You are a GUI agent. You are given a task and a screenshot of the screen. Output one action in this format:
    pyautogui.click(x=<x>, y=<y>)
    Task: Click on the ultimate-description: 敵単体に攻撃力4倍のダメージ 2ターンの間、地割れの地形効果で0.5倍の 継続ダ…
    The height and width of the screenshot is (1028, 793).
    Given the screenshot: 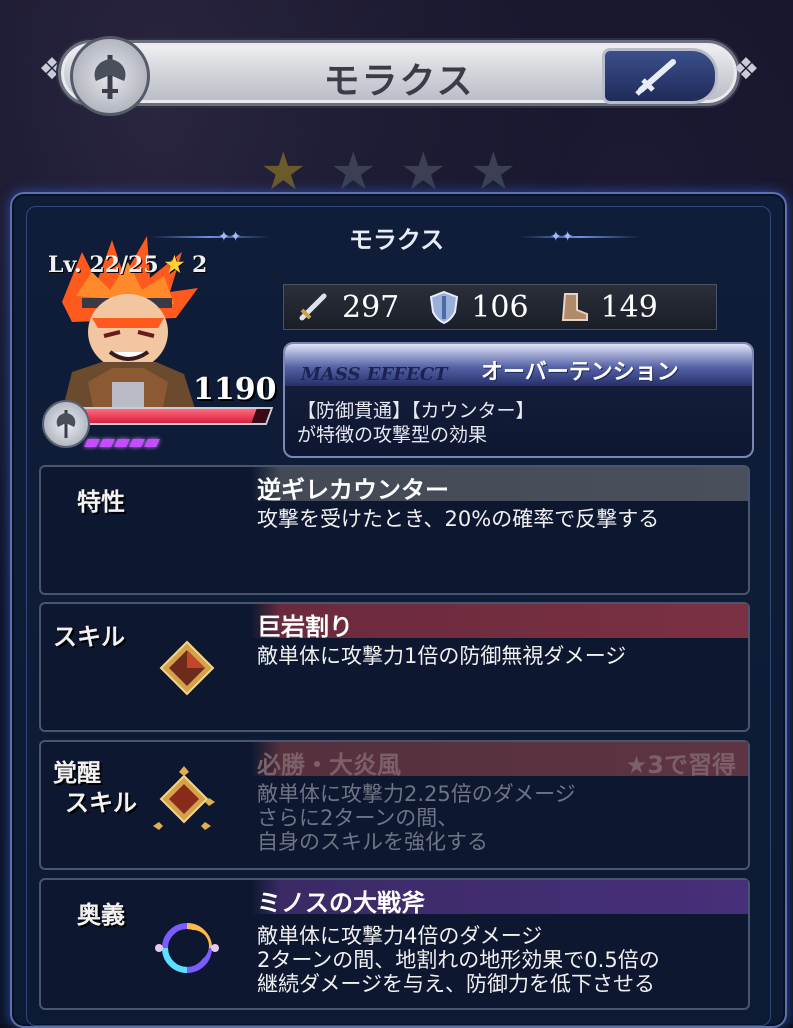 What is the action you would take?
    pyautogui.click(x=458, y=960)
    